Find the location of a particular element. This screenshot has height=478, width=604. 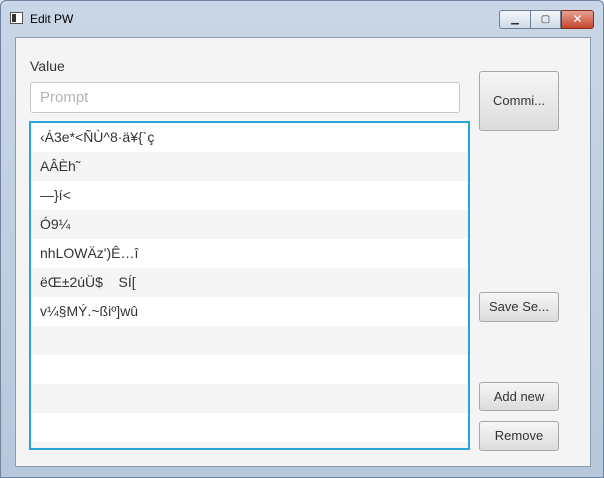

title-bar: Edit PW ▁ ▢ ✕ is located at coordinates (302, 17).